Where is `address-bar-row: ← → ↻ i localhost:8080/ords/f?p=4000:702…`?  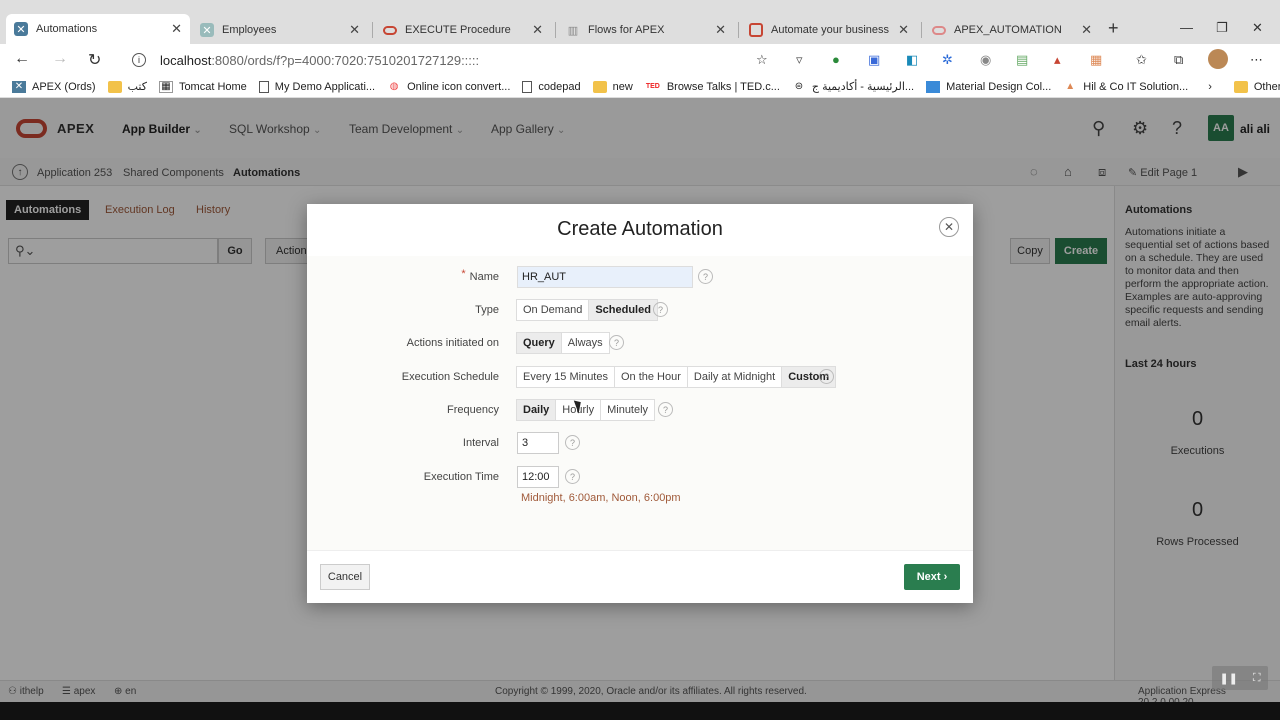
address-bar-row: ← → ↻ i localhost:8080/ords/f?p=4000:702… is located at coordinates (640, 60).